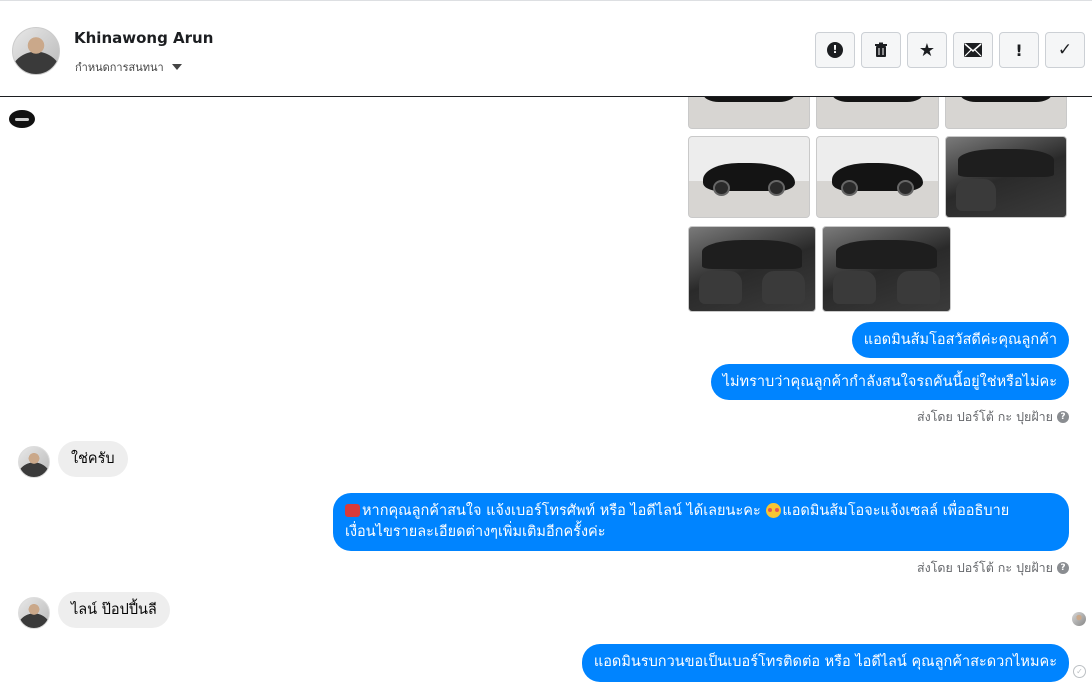 The image size is (1092, 682). I want to click on check-icon: ✓, so click(1065, 50).